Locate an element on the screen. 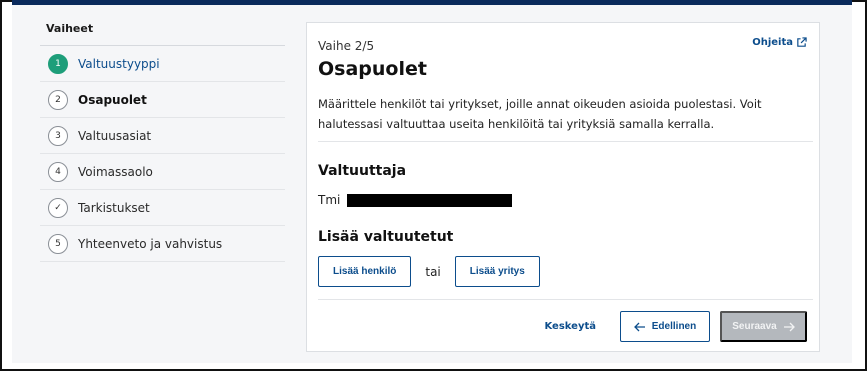 The image size is (867, 371). arrow-left-icon is located at coordinates (639, 326).